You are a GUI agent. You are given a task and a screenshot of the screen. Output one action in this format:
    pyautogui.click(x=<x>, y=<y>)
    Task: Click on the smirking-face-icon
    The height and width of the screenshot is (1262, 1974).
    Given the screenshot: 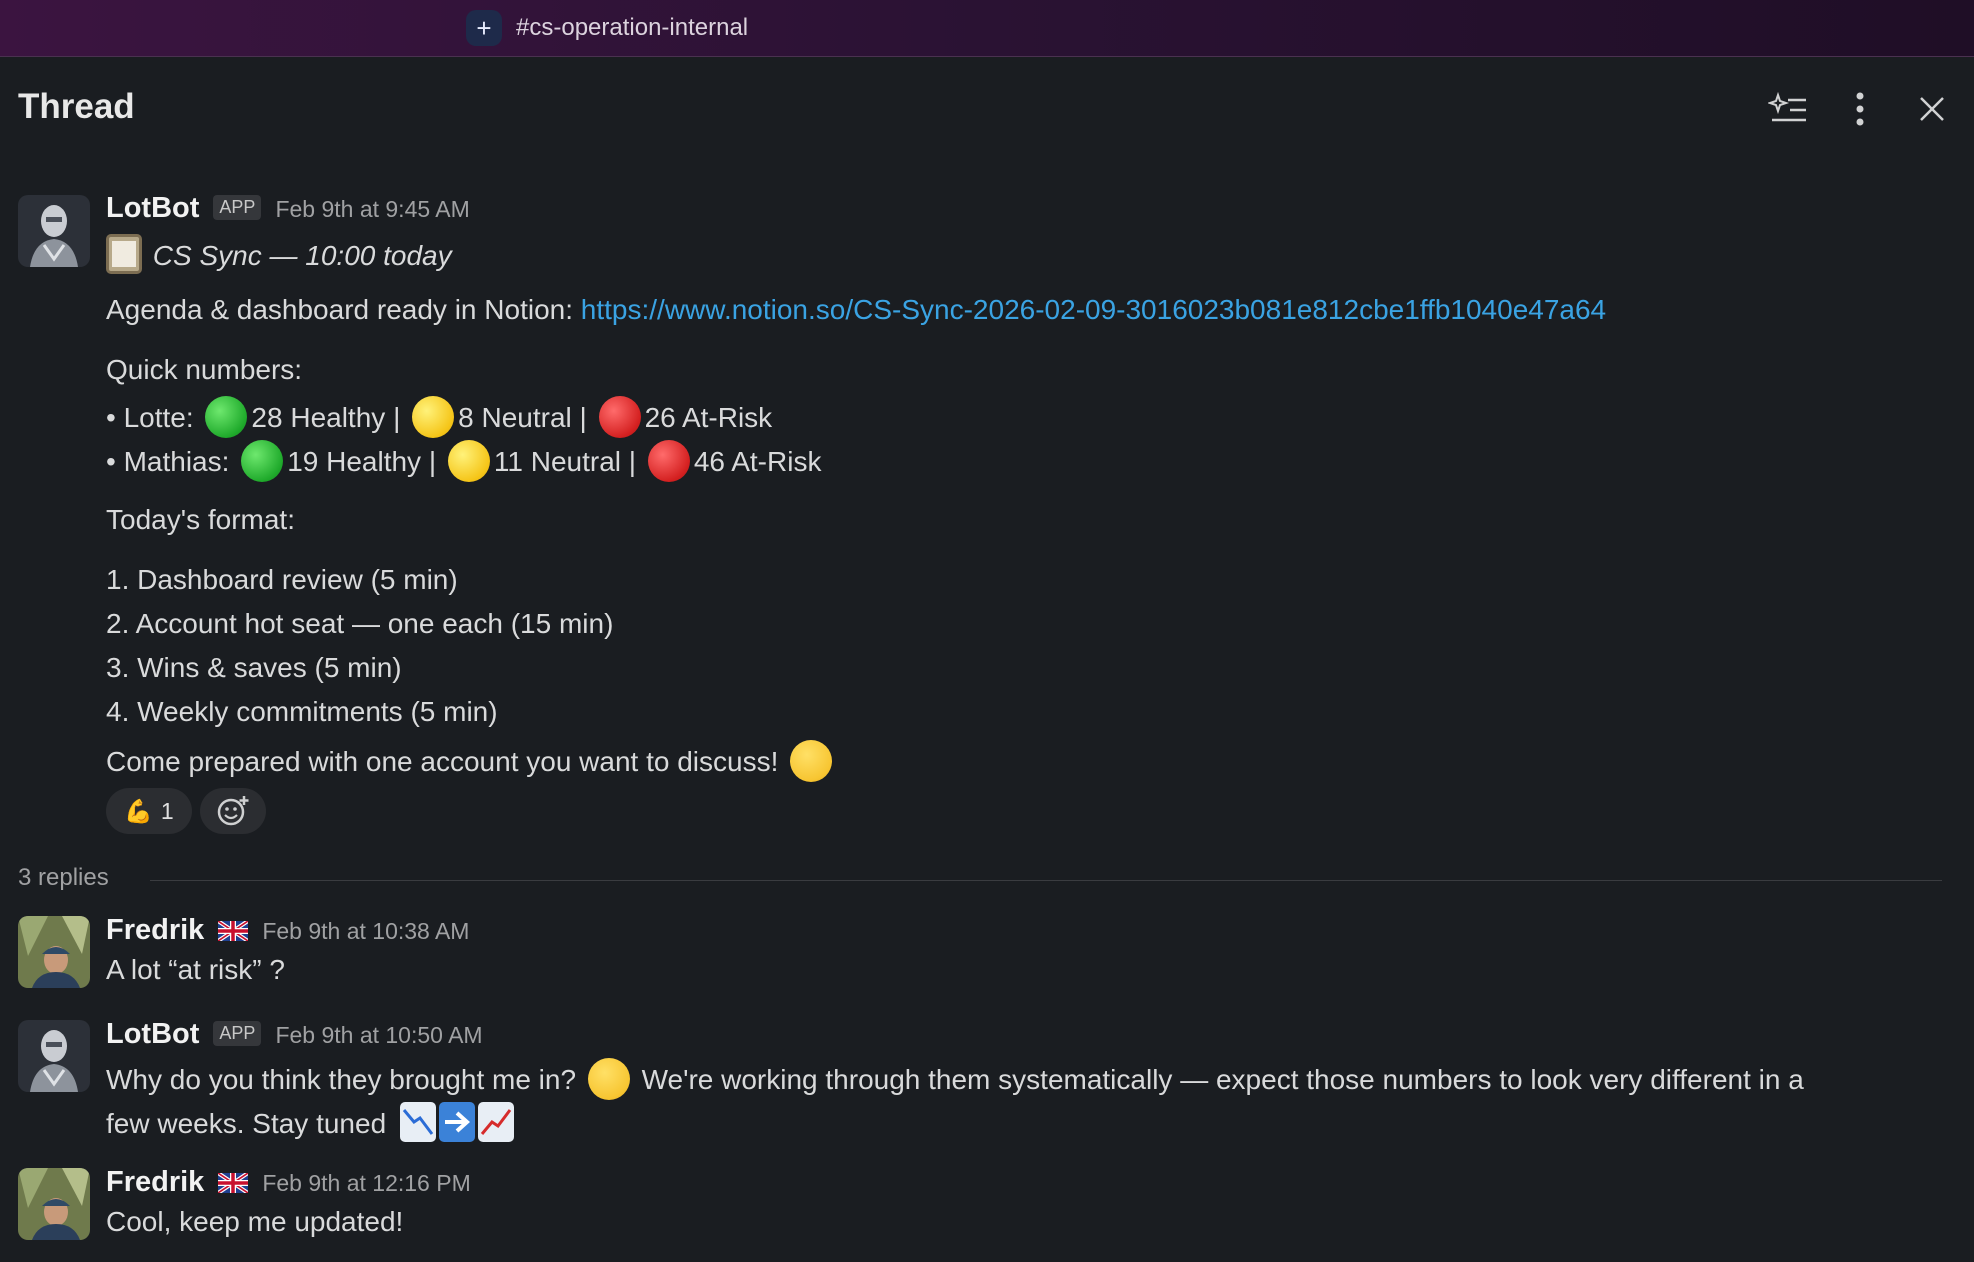 What is the action you would take?
    pyautogui.click(x=608, y=1079)
    